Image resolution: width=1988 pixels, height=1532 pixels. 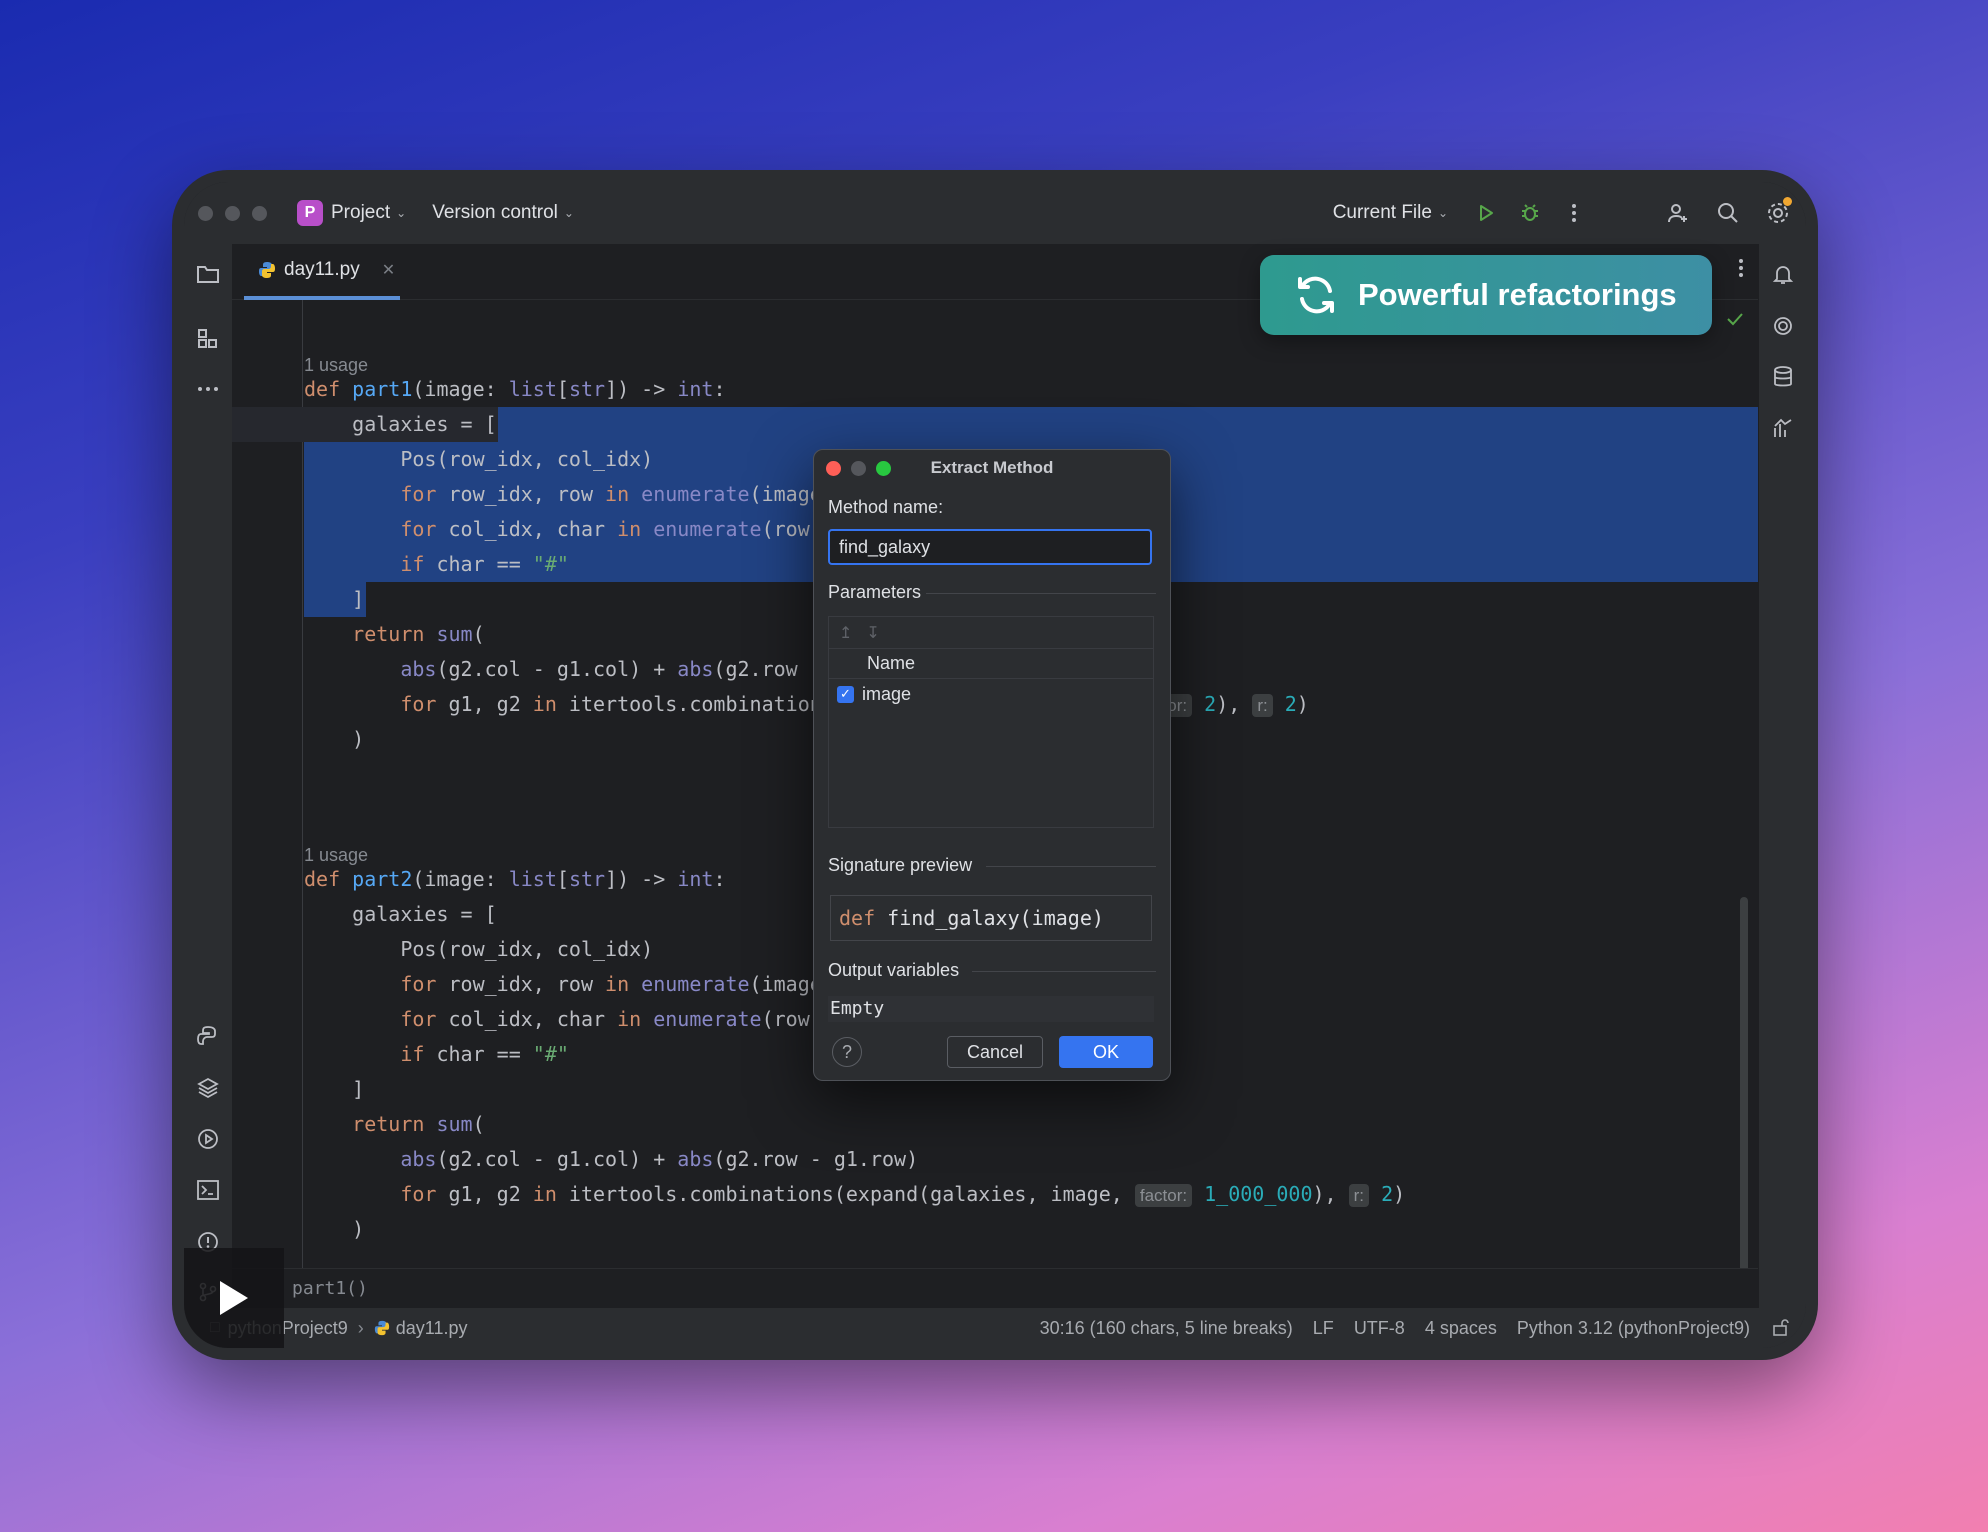 What do you see at coordinates (334, 1229) in the screenshot?
I see `code-line: )` at bounding box center [334, 1229].